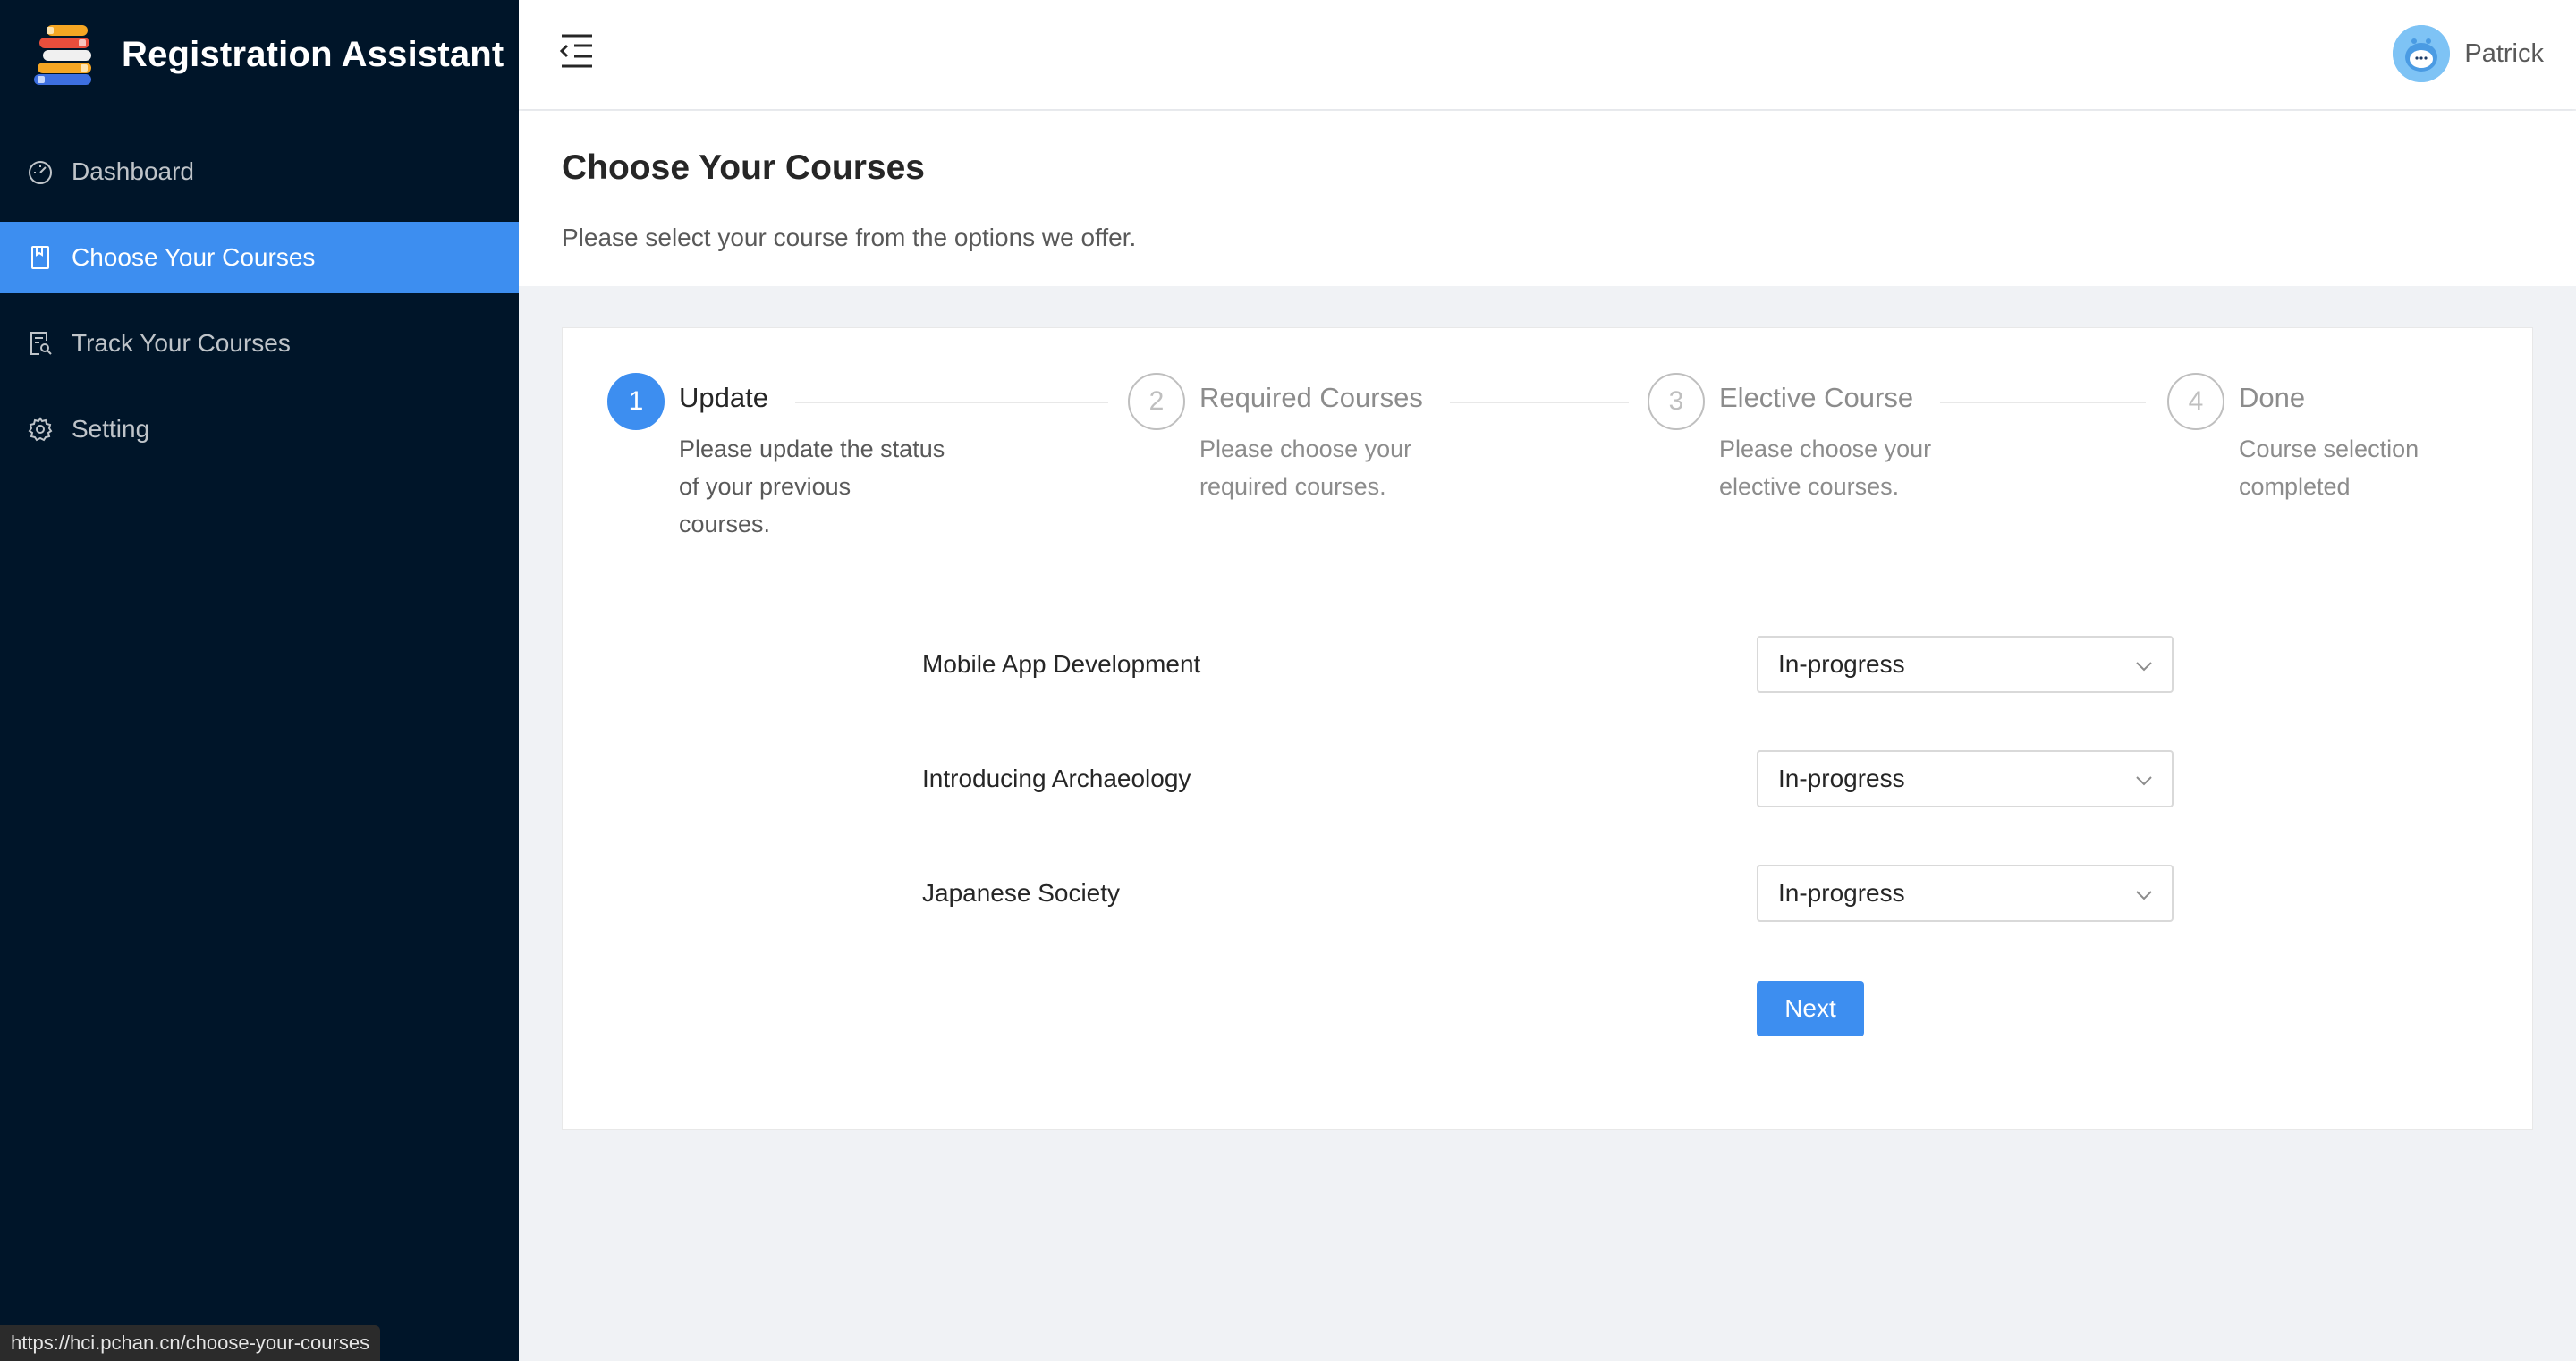 This screenshot has width=2576, height=1361. I want to click on sidebar-item-label: Setting, so click(111, 429).